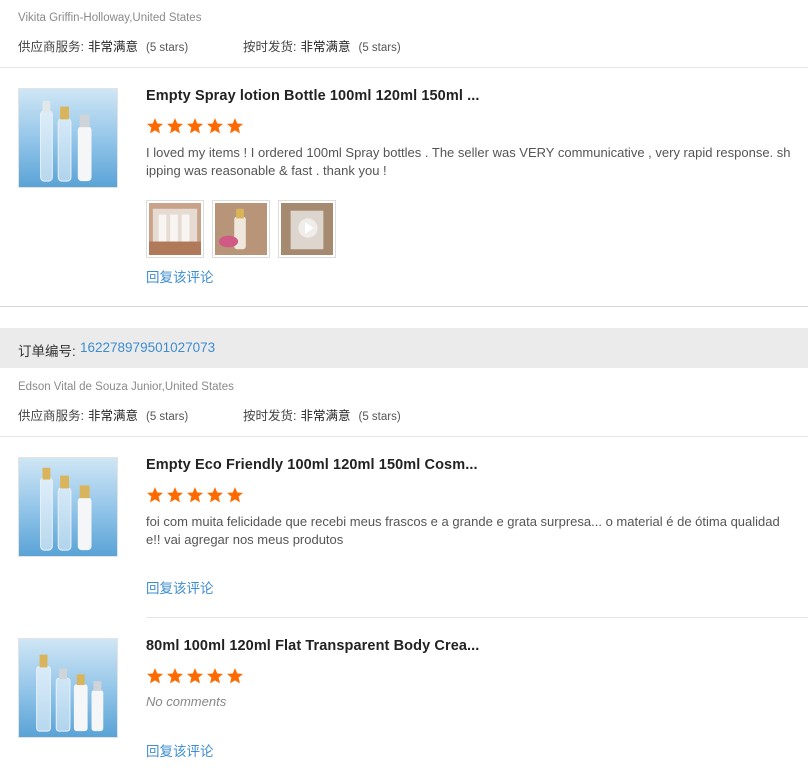 The width and height of the screenshot is (808, 775). Describe the element at coordinates (186, 701) in the screenshot. I see `review-comment: No comments` at that location.